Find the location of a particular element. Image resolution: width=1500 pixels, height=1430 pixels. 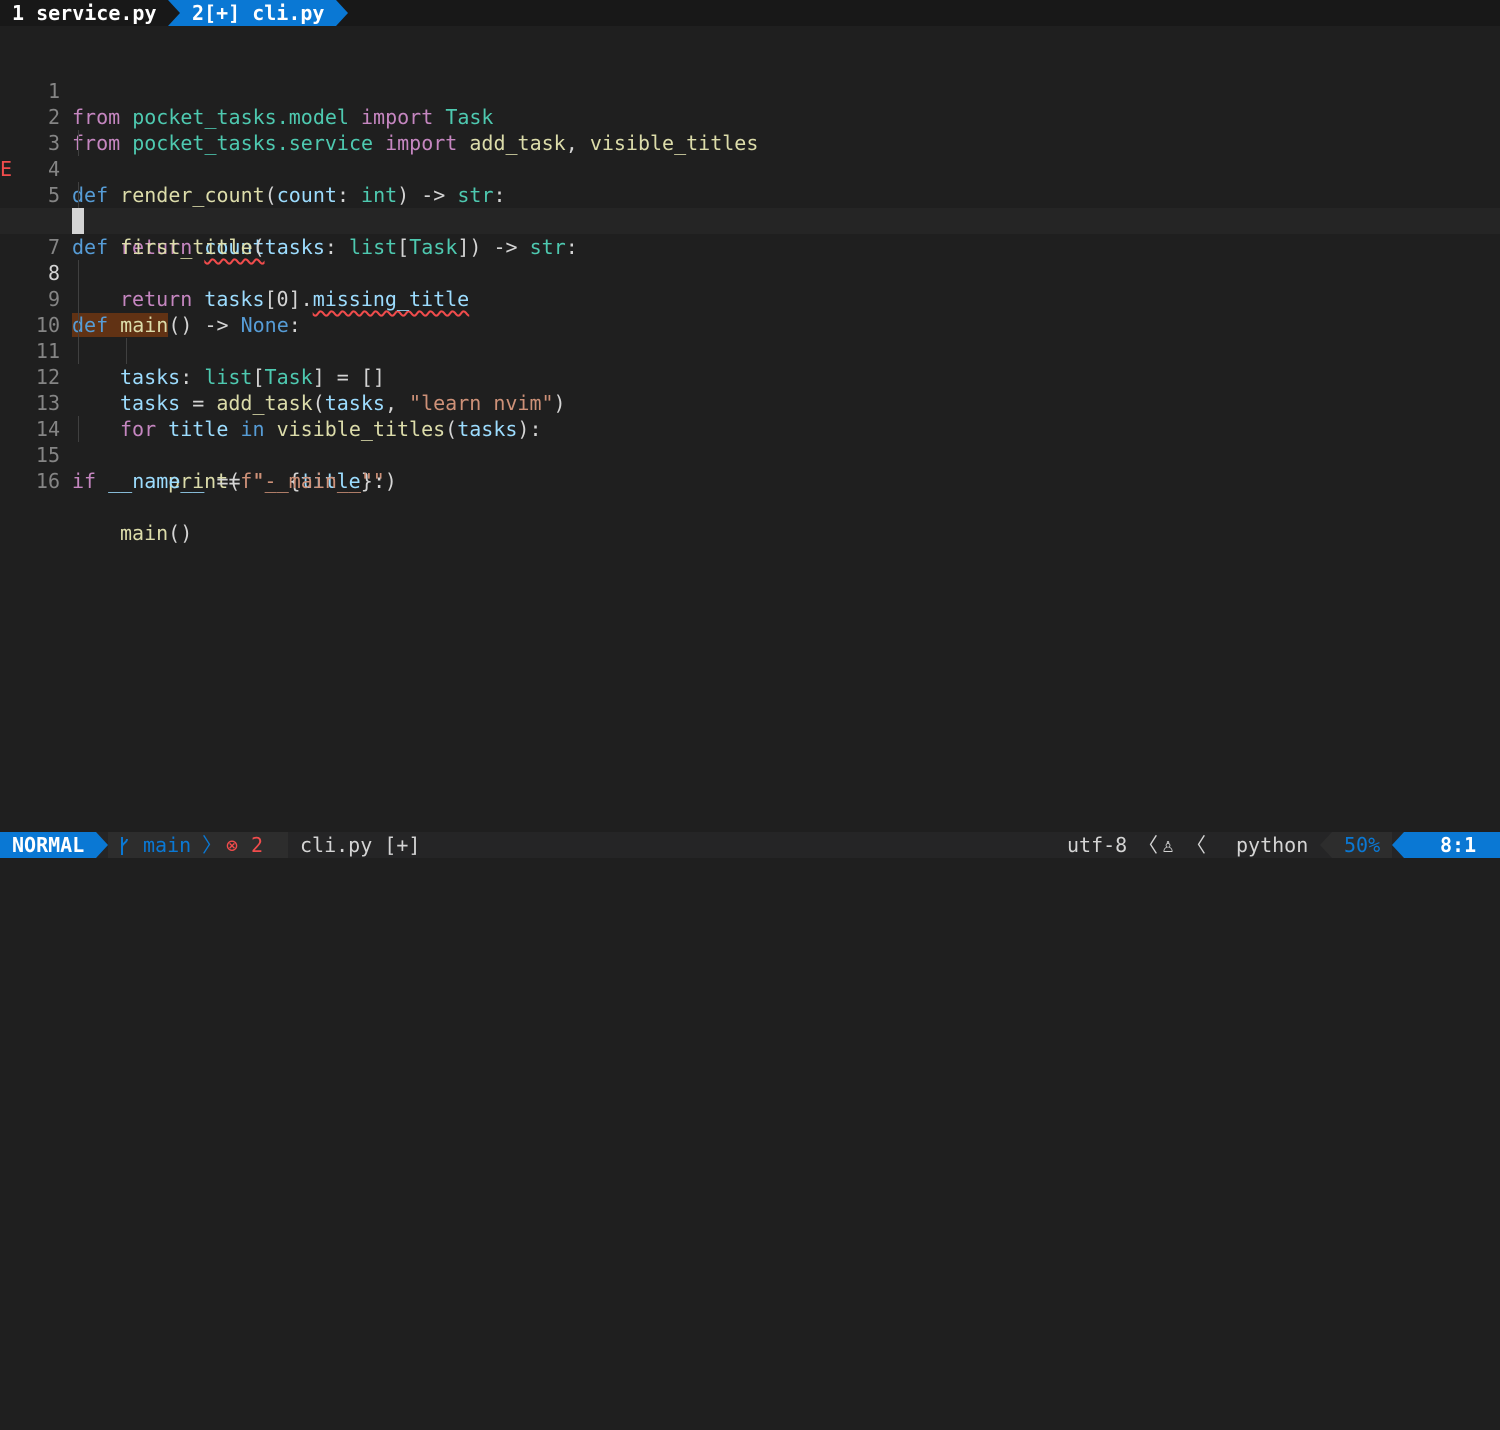

code-line-7: E 7 return tasks[0].missing_title is located at coordinates (750, 246).